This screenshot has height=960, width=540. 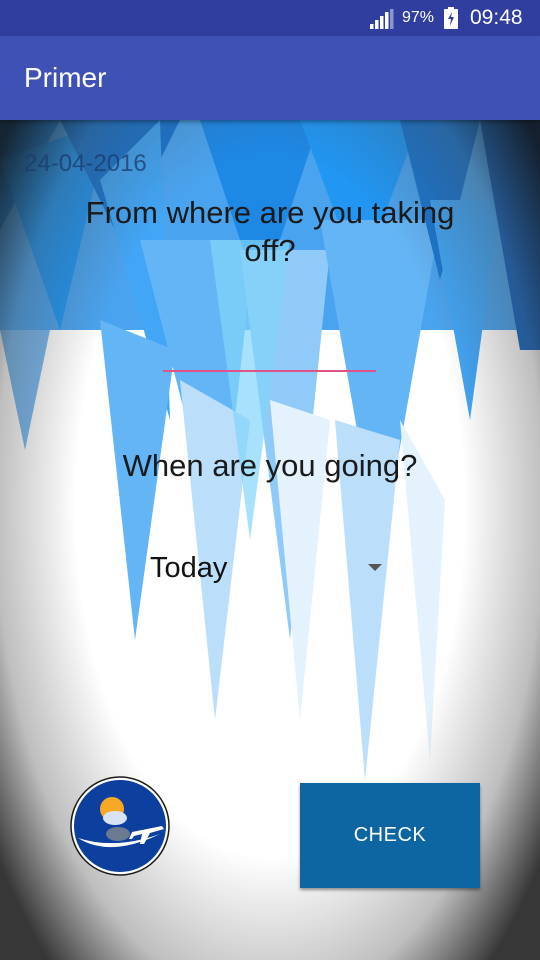 I want to click on origin-input, so click(x=269, y=351).